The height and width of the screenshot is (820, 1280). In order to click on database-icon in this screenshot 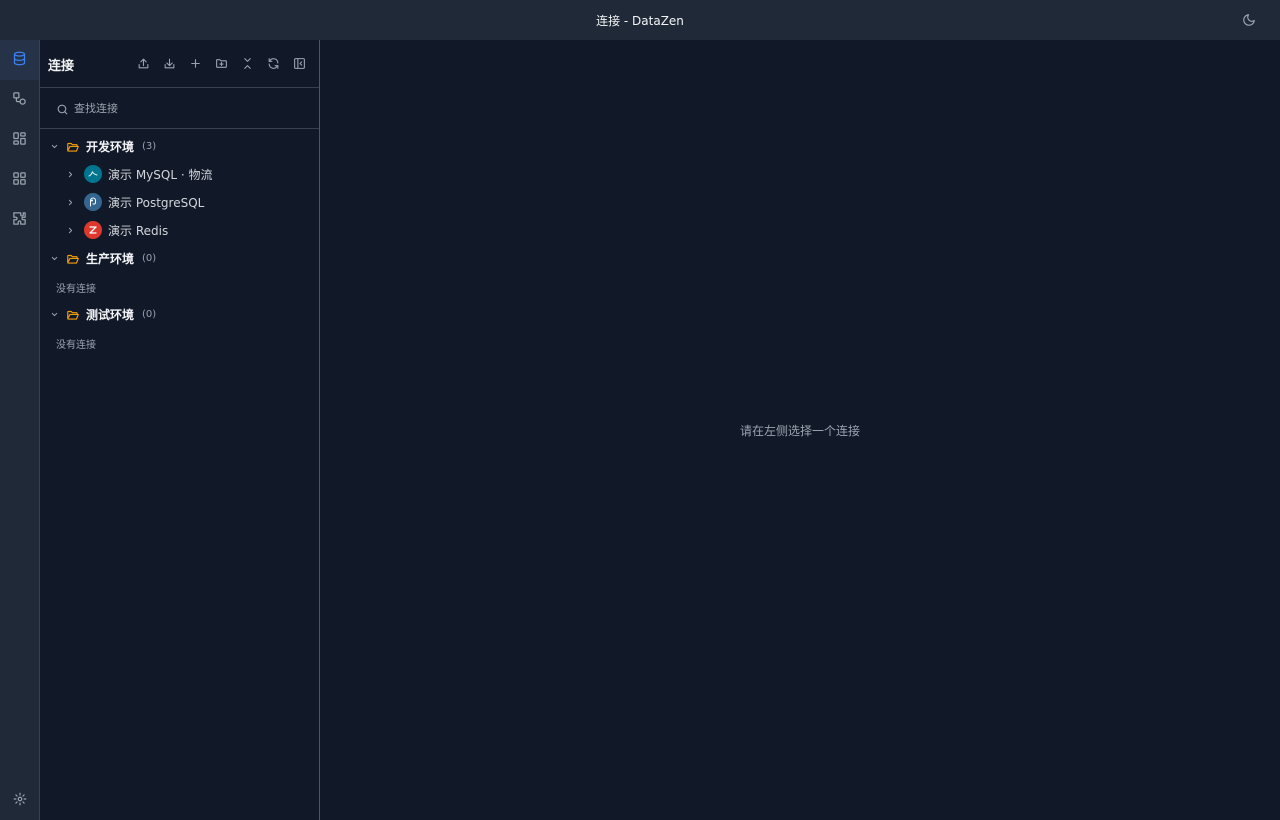, I will do `click(19, 60)`.